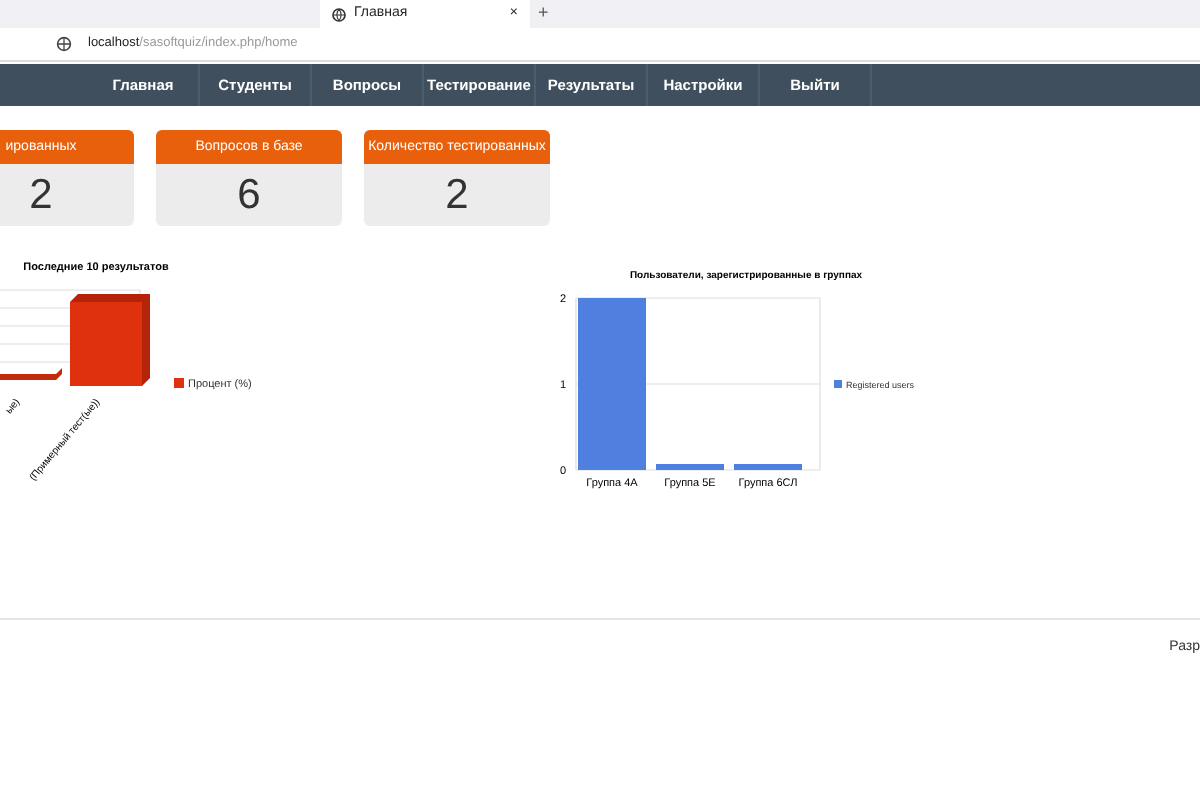  Describe the element at coordinates (64, 44) in the screenshot. I see `info-icon` at that location.